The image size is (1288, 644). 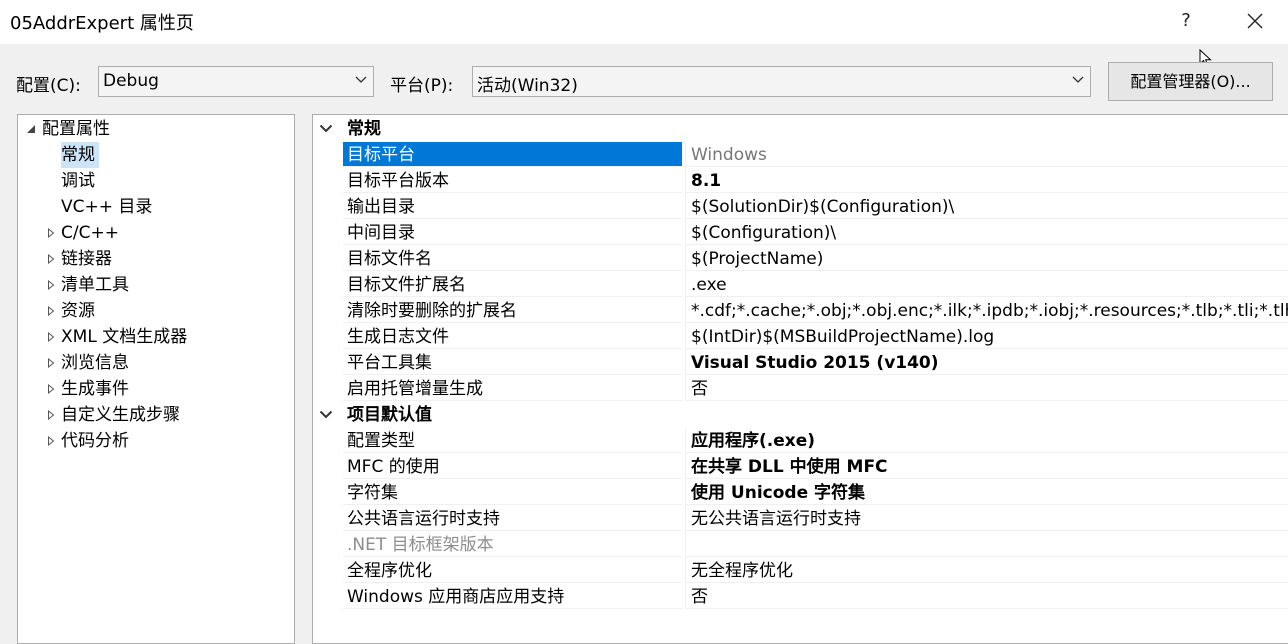 I want to click on property-row: MFC 的使用 在共享 DLL 中使用 MFC, so click(x=800, y=467).